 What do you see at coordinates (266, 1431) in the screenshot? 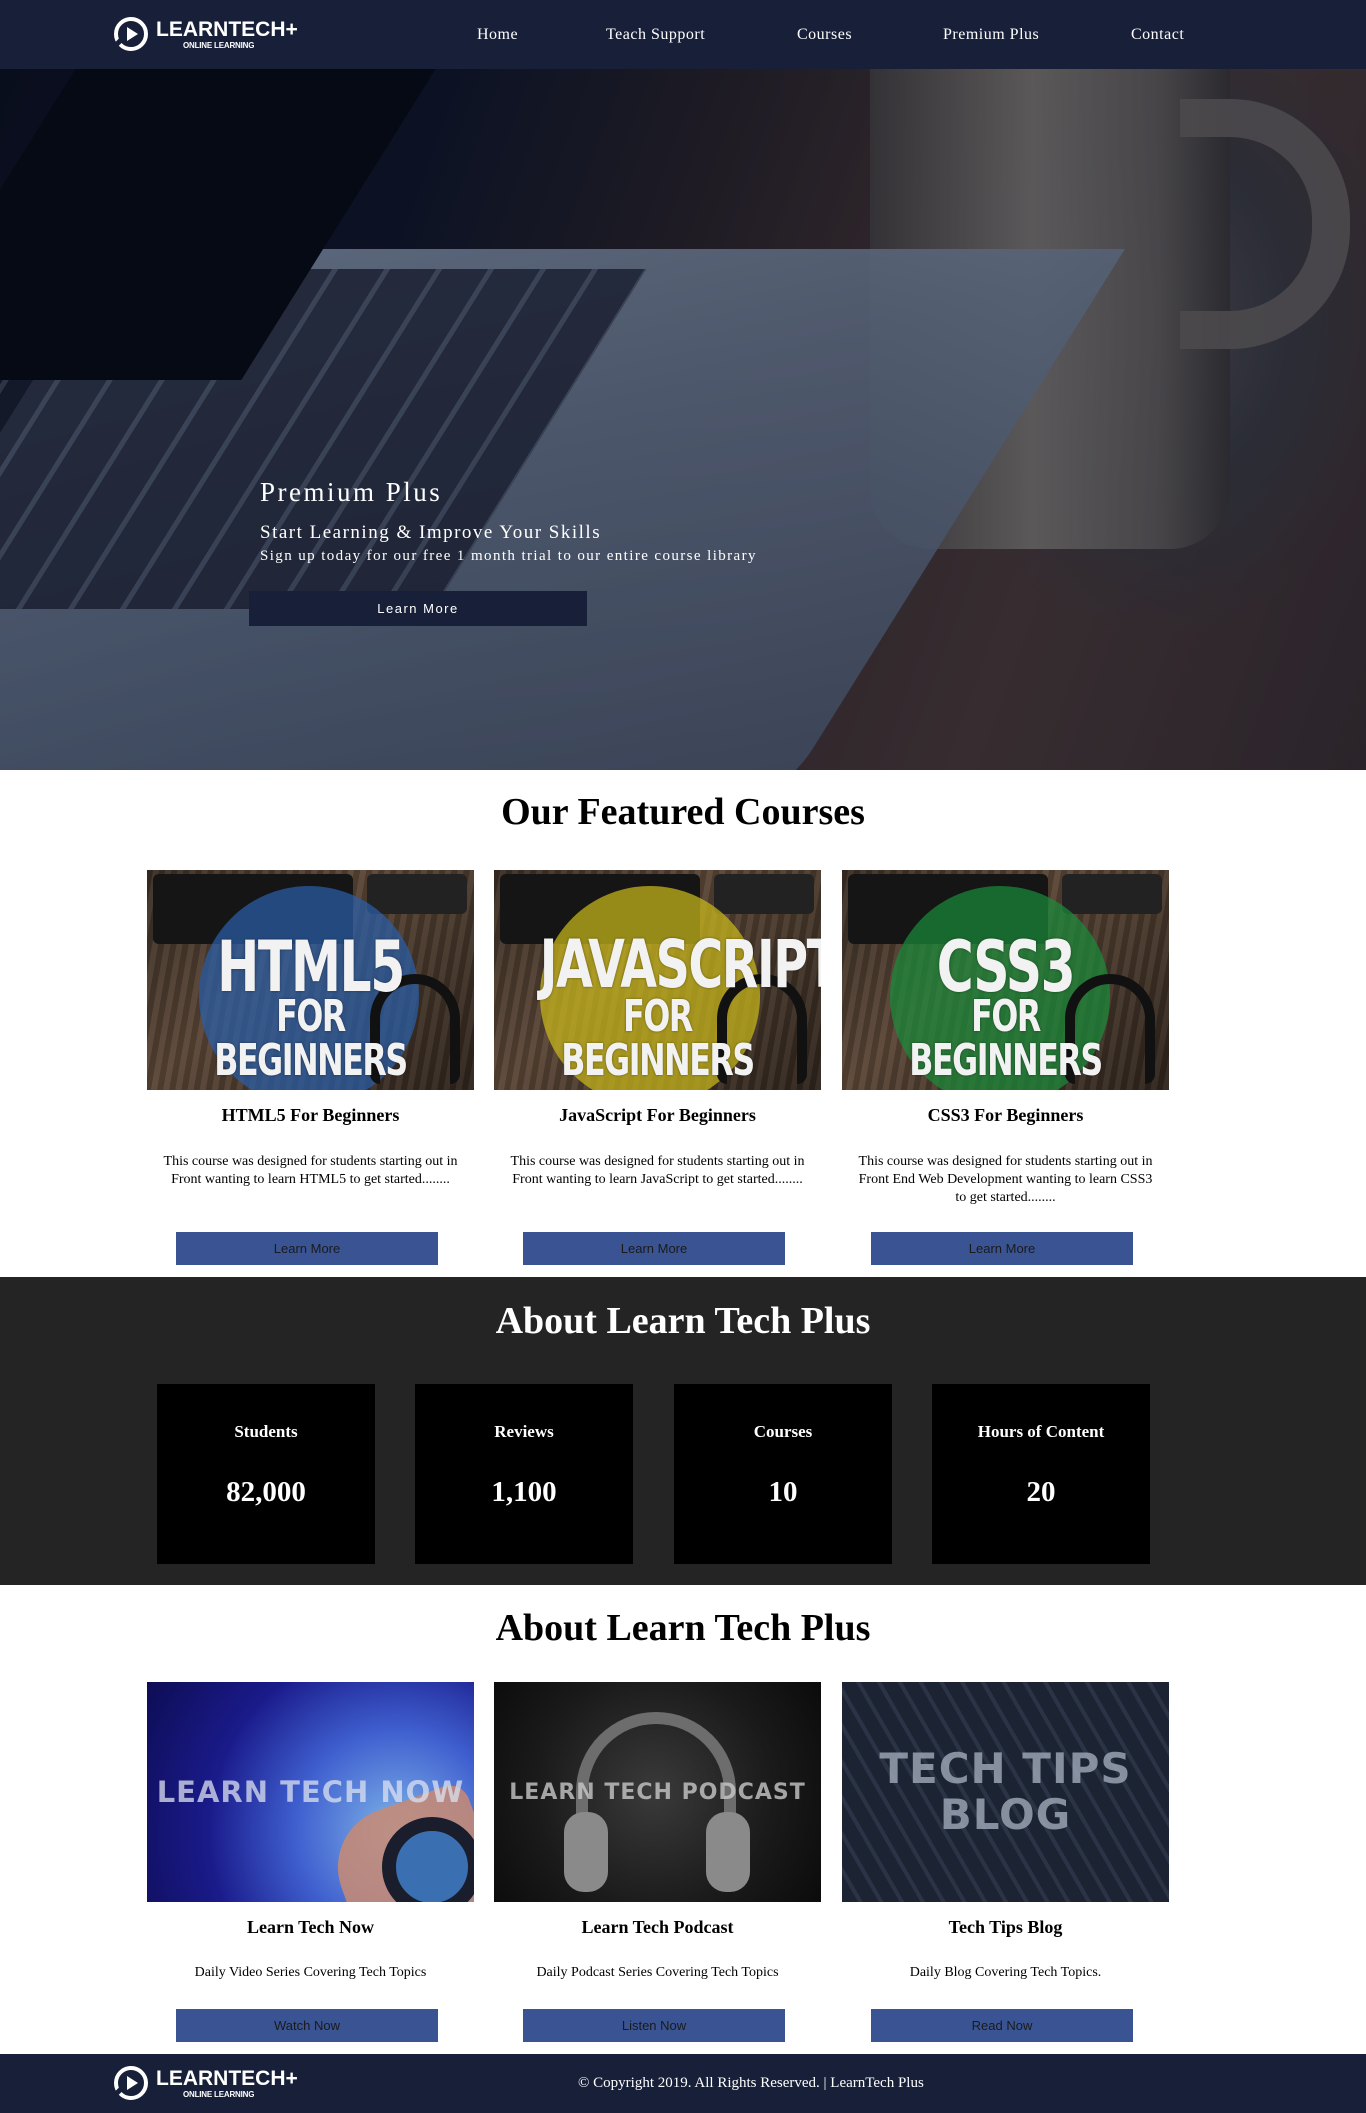
I see `stat-label: Students` at bounding box center [266, 1431].